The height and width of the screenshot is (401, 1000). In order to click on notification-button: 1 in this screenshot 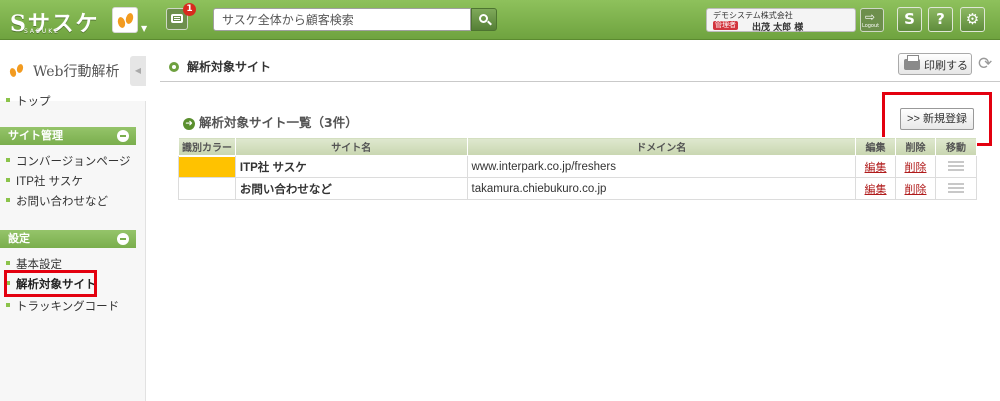, I will do `click(181, 16)`.